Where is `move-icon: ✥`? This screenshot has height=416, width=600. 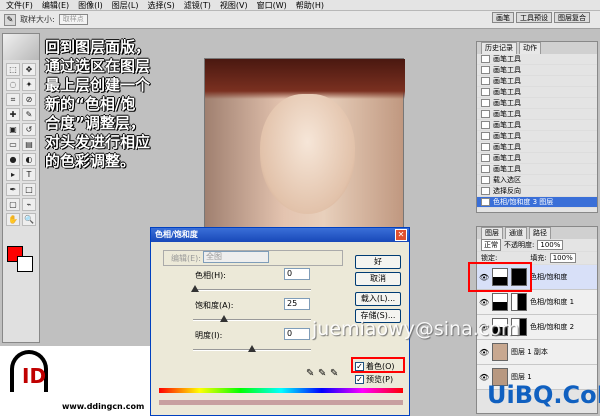 move-icon: ✥ is located at coordinates (29, 69).